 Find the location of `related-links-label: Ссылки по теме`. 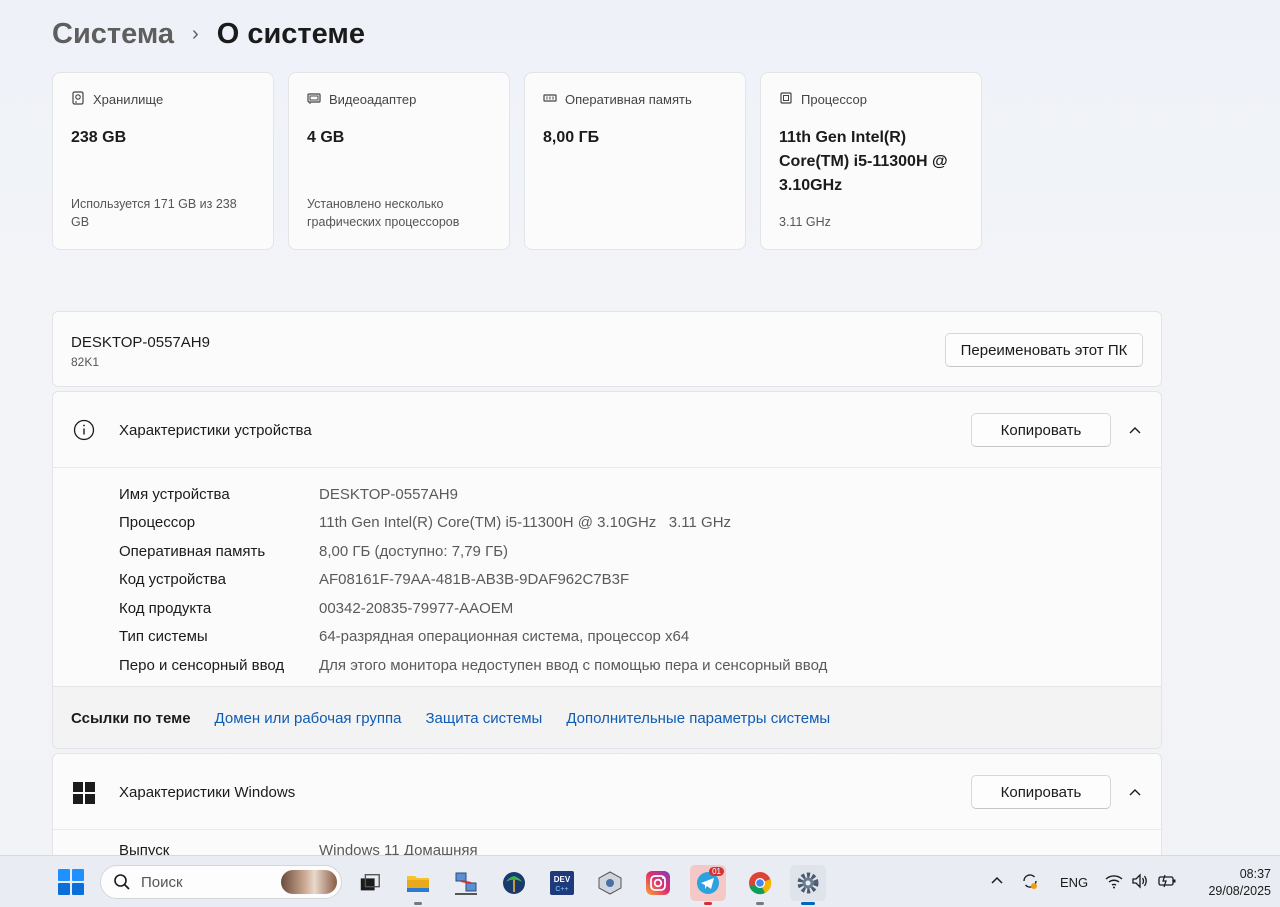

related-links-label: Ссылки по теме is located at coordinates (131, 718).